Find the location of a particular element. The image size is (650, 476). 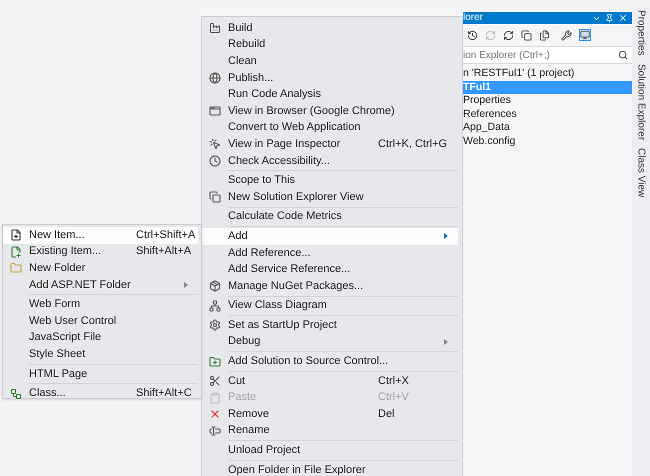

menu-item: New Folder is located at coordinates (100, 268).